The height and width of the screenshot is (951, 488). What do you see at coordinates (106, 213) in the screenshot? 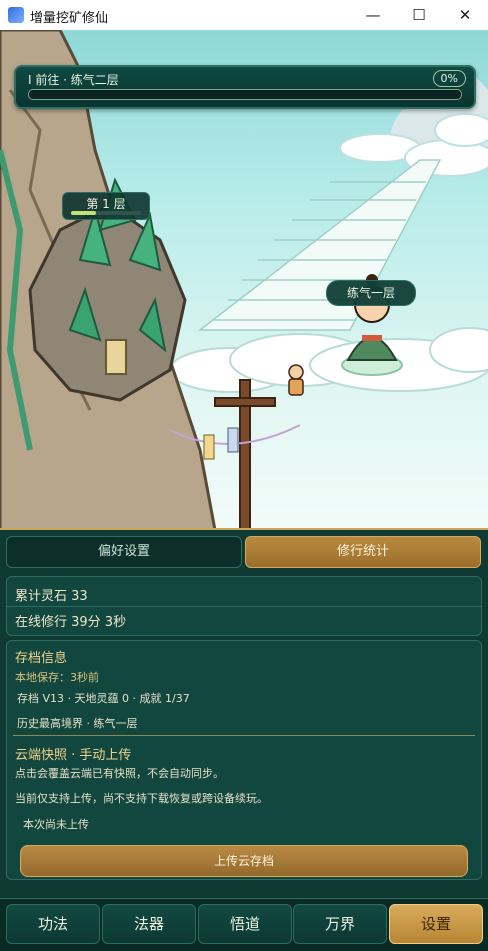
I see `layer-progress-bar` at bounding box center [106, 213].